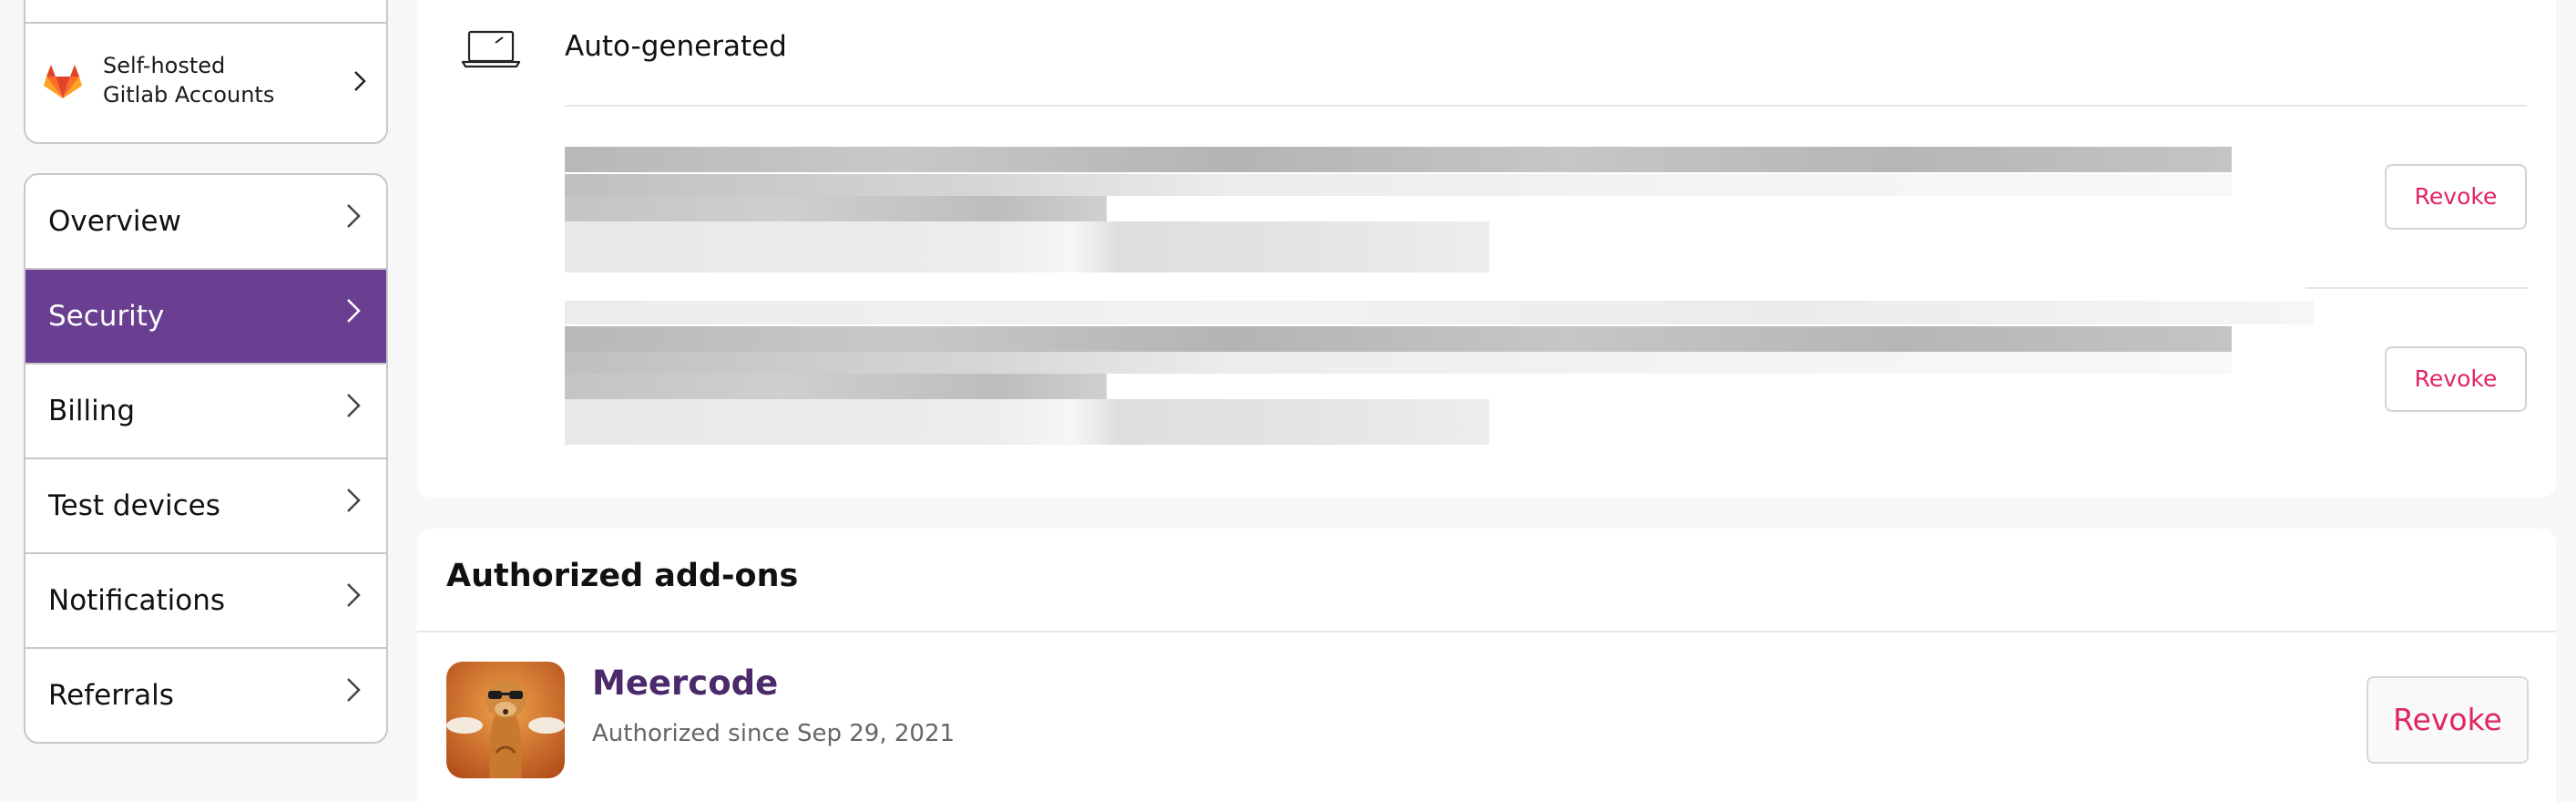 The image size is (2576, 802). I want to click on nav-item-referrals: Referrals, so click(206, 695).